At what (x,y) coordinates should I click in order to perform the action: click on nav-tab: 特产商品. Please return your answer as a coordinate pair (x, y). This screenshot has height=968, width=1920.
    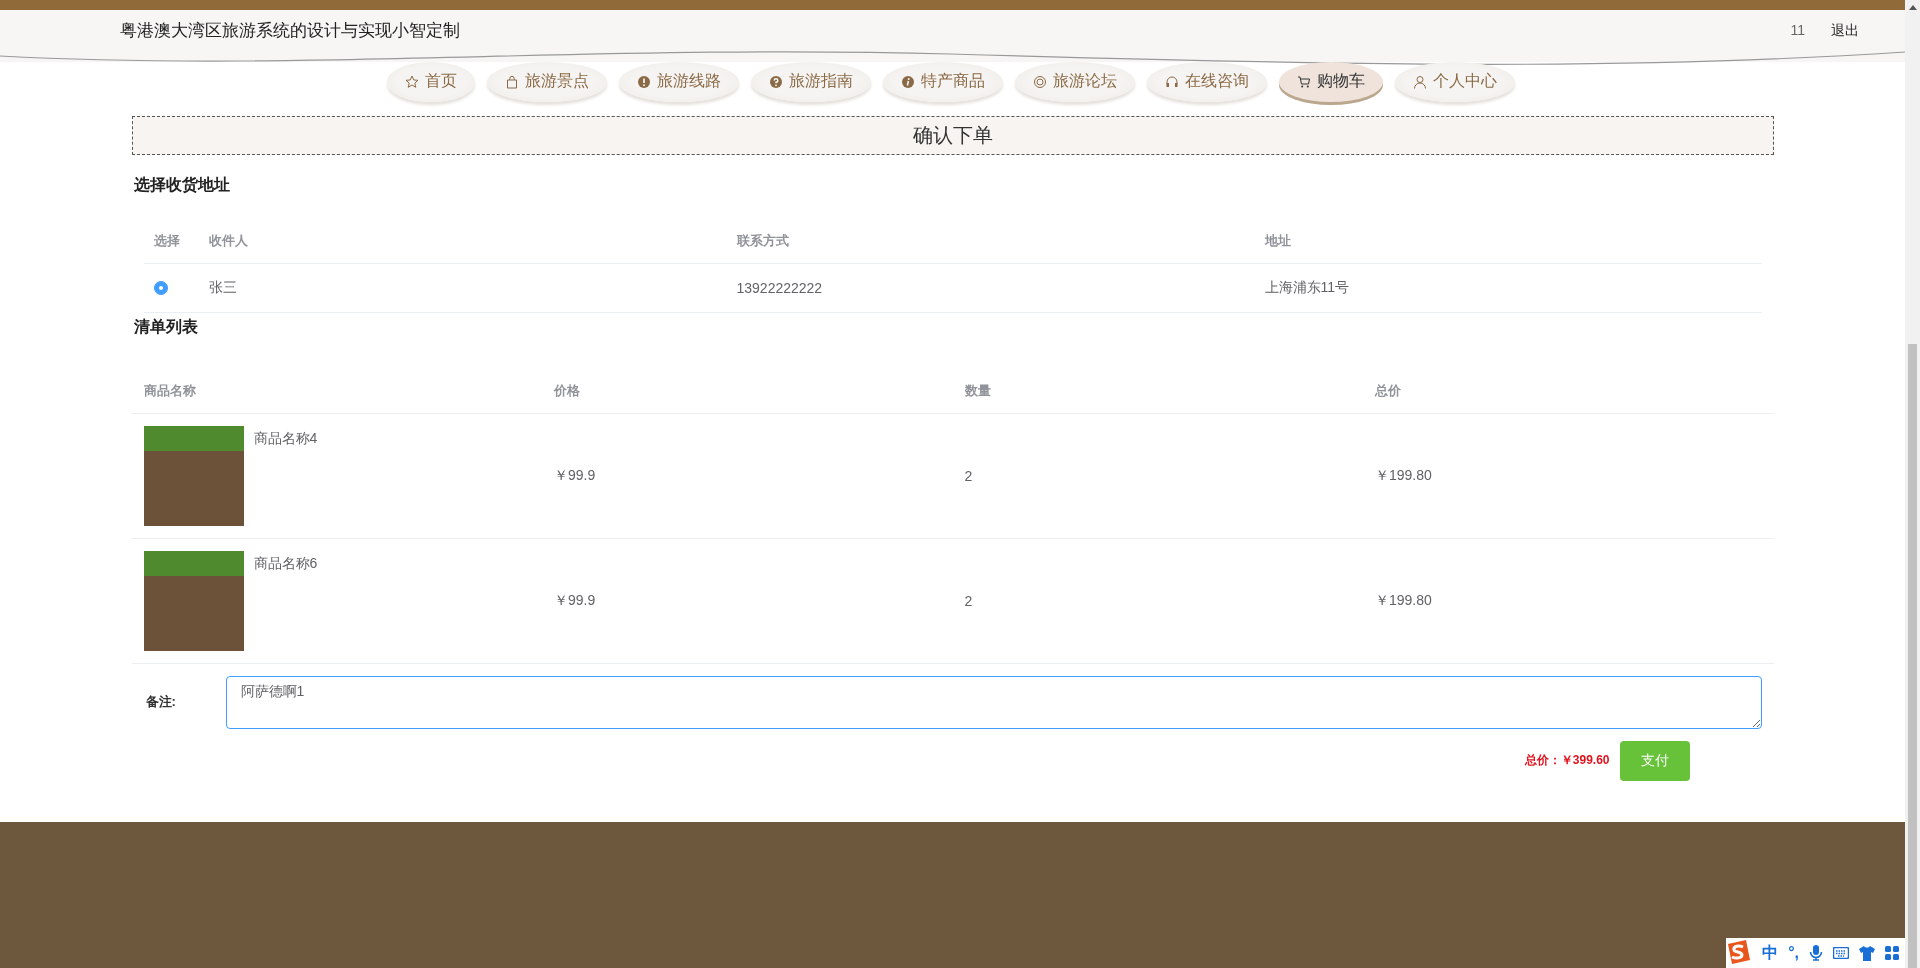
    Looking at the image, I should click on (942, 81).